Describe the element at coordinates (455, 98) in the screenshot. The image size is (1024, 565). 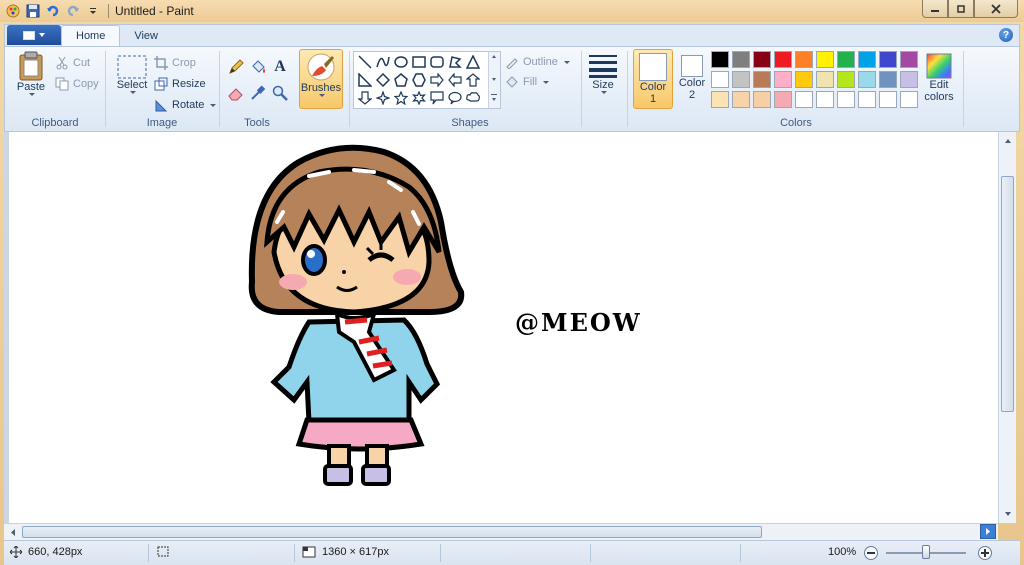
I see `callout-oval-shape` at that location.